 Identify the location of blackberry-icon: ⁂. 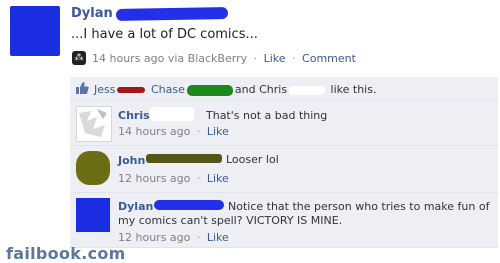
(79, 58).